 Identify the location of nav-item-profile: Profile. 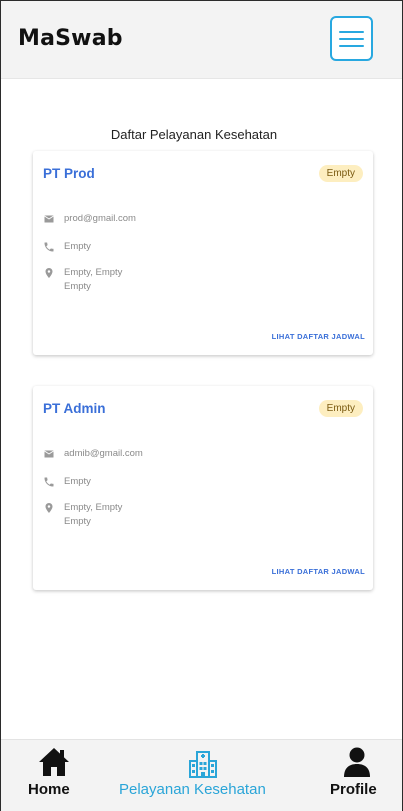
(359, 775).